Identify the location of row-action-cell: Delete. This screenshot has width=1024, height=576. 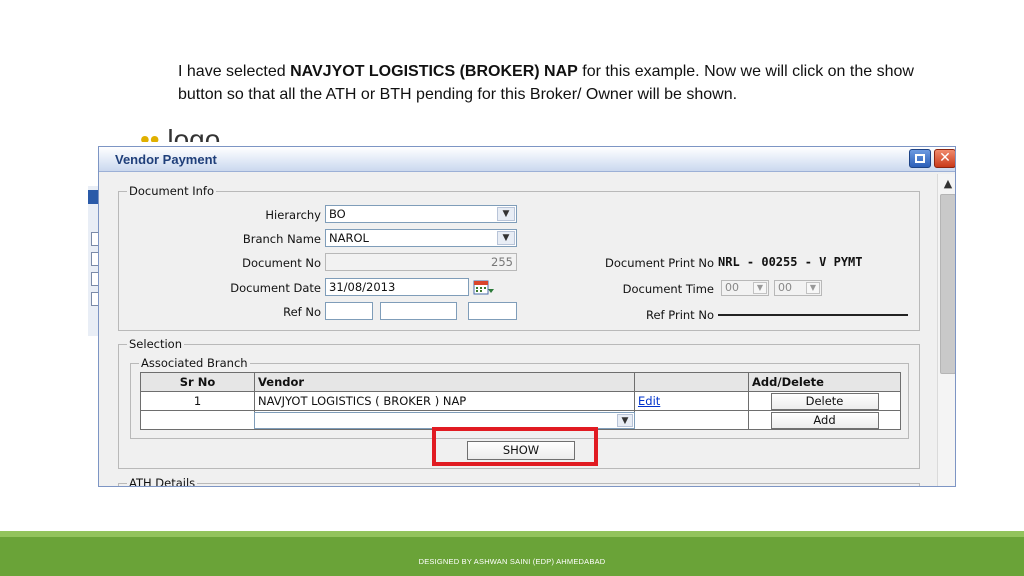
(824, 401).